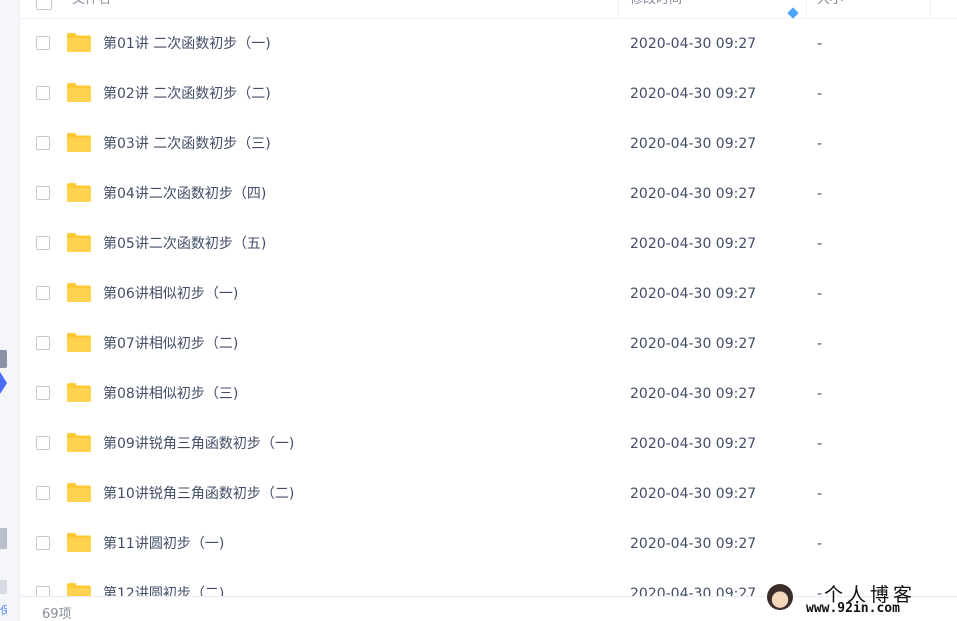  What do you see at coordinates (57, 614) in the screenshot?
I see `item-count: 69项` at bounding box center [57, 614].